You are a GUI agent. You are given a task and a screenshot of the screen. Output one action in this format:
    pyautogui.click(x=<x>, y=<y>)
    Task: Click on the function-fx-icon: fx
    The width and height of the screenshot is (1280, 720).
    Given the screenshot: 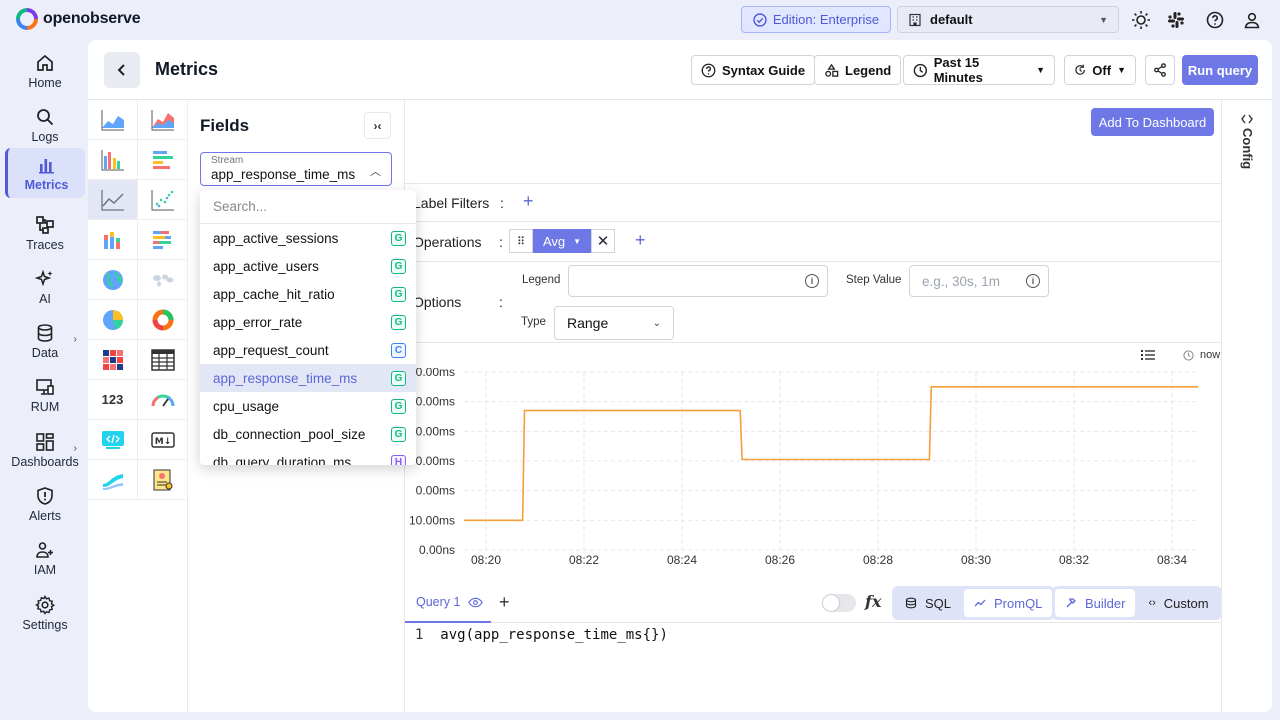 What is the action you would take?
    pyautogui.click(x=873, y=601)
    